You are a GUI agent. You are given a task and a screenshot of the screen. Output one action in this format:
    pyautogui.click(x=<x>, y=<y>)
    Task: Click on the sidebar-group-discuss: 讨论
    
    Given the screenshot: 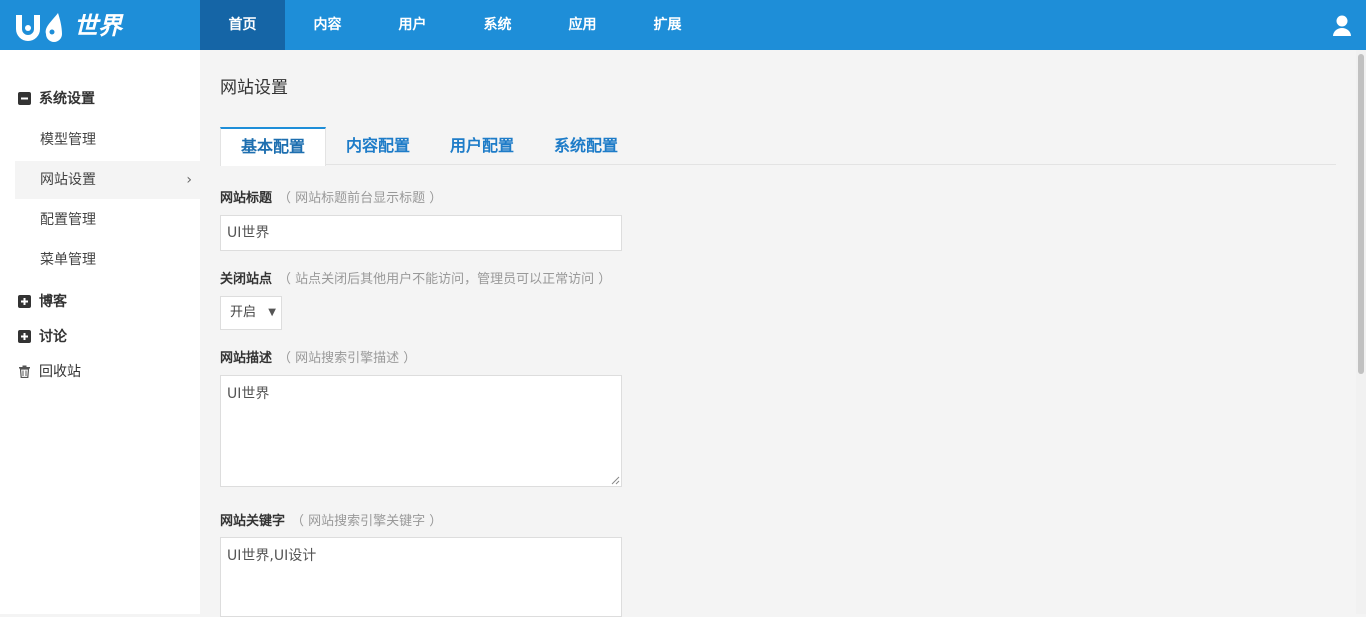 What is the action you would take?
    pyautogui.click(x=42, y=336)
    